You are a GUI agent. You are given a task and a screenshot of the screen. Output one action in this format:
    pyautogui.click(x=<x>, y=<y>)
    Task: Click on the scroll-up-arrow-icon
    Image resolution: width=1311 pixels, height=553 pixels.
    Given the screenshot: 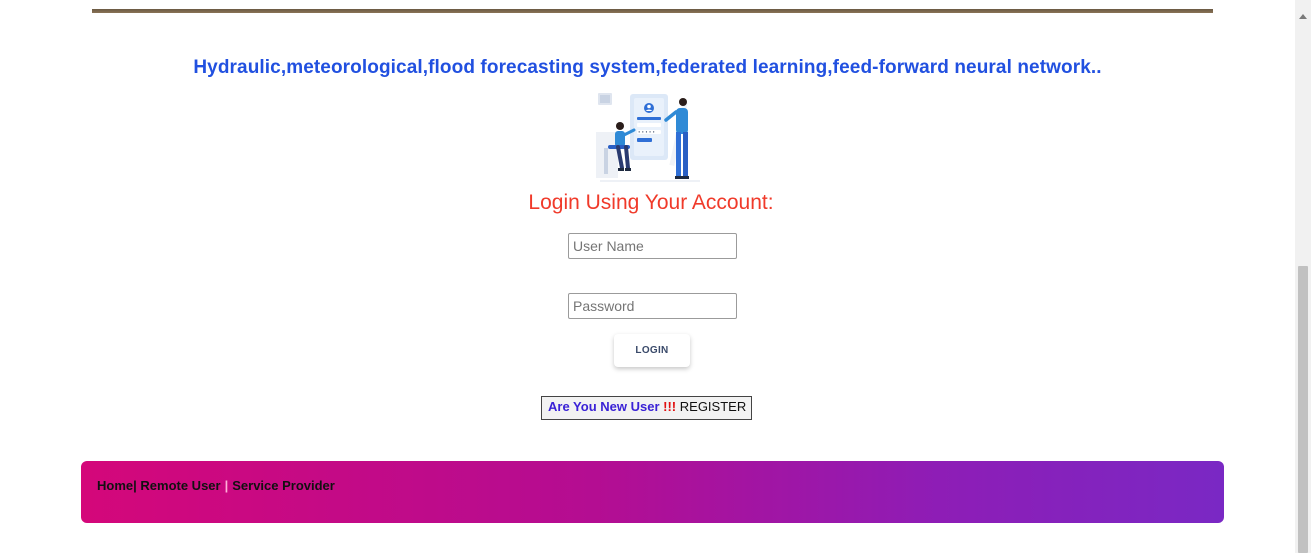 What is the action you would take?
    pyautogui.click(x=1303, y=16)
    